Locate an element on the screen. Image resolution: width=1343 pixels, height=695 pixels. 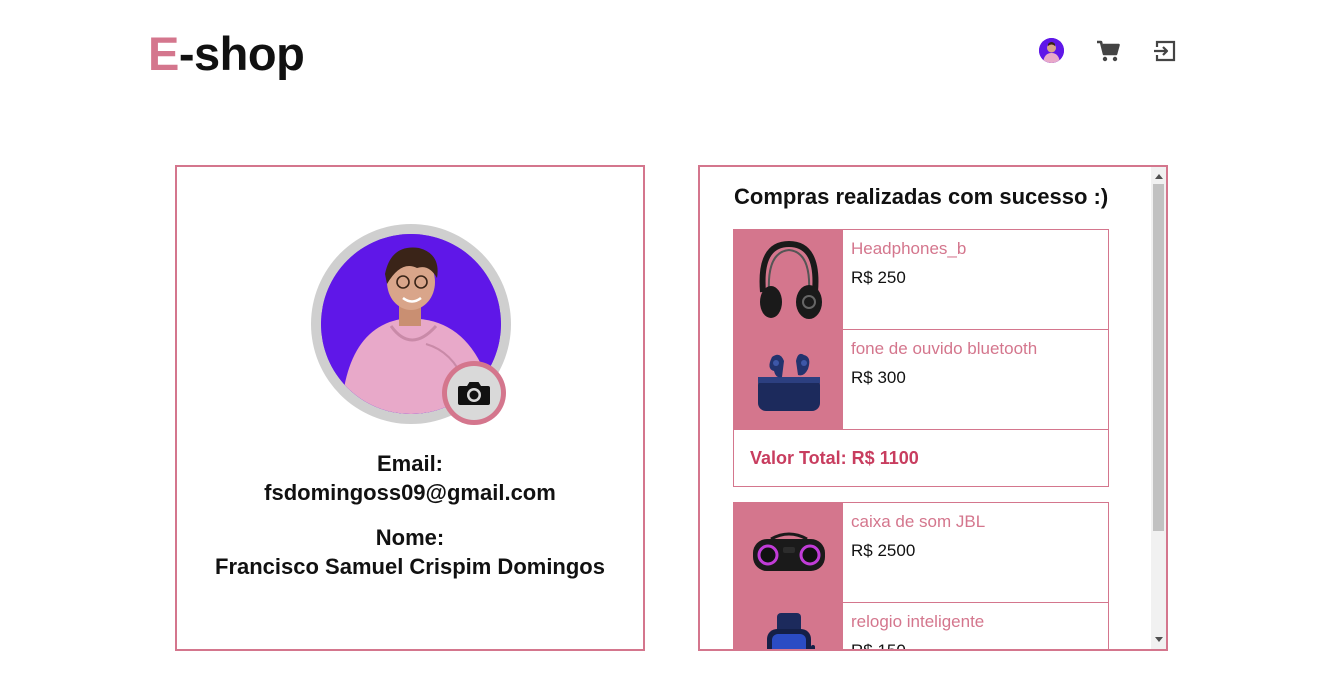
scroll-up-button is located at coordinates (1158, 176).